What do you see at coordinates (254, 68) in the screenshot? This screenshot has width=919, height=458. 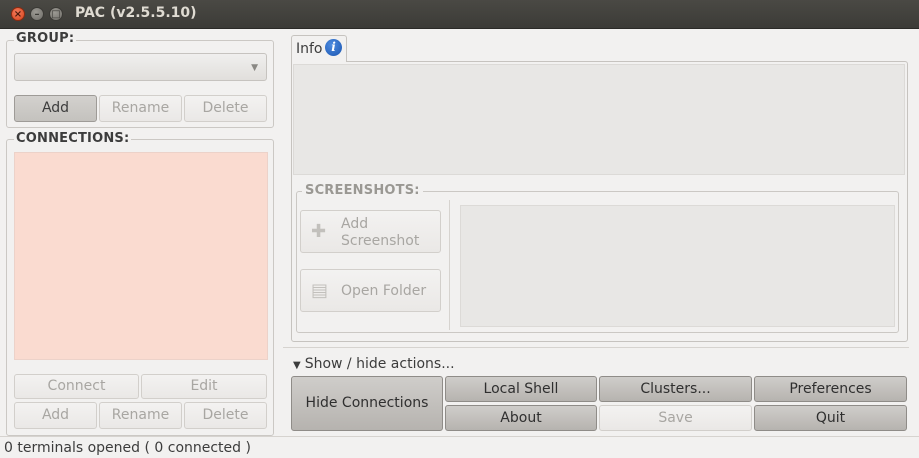 I see `chevron-down-icon: ▼` at bounding box center [254, 68].